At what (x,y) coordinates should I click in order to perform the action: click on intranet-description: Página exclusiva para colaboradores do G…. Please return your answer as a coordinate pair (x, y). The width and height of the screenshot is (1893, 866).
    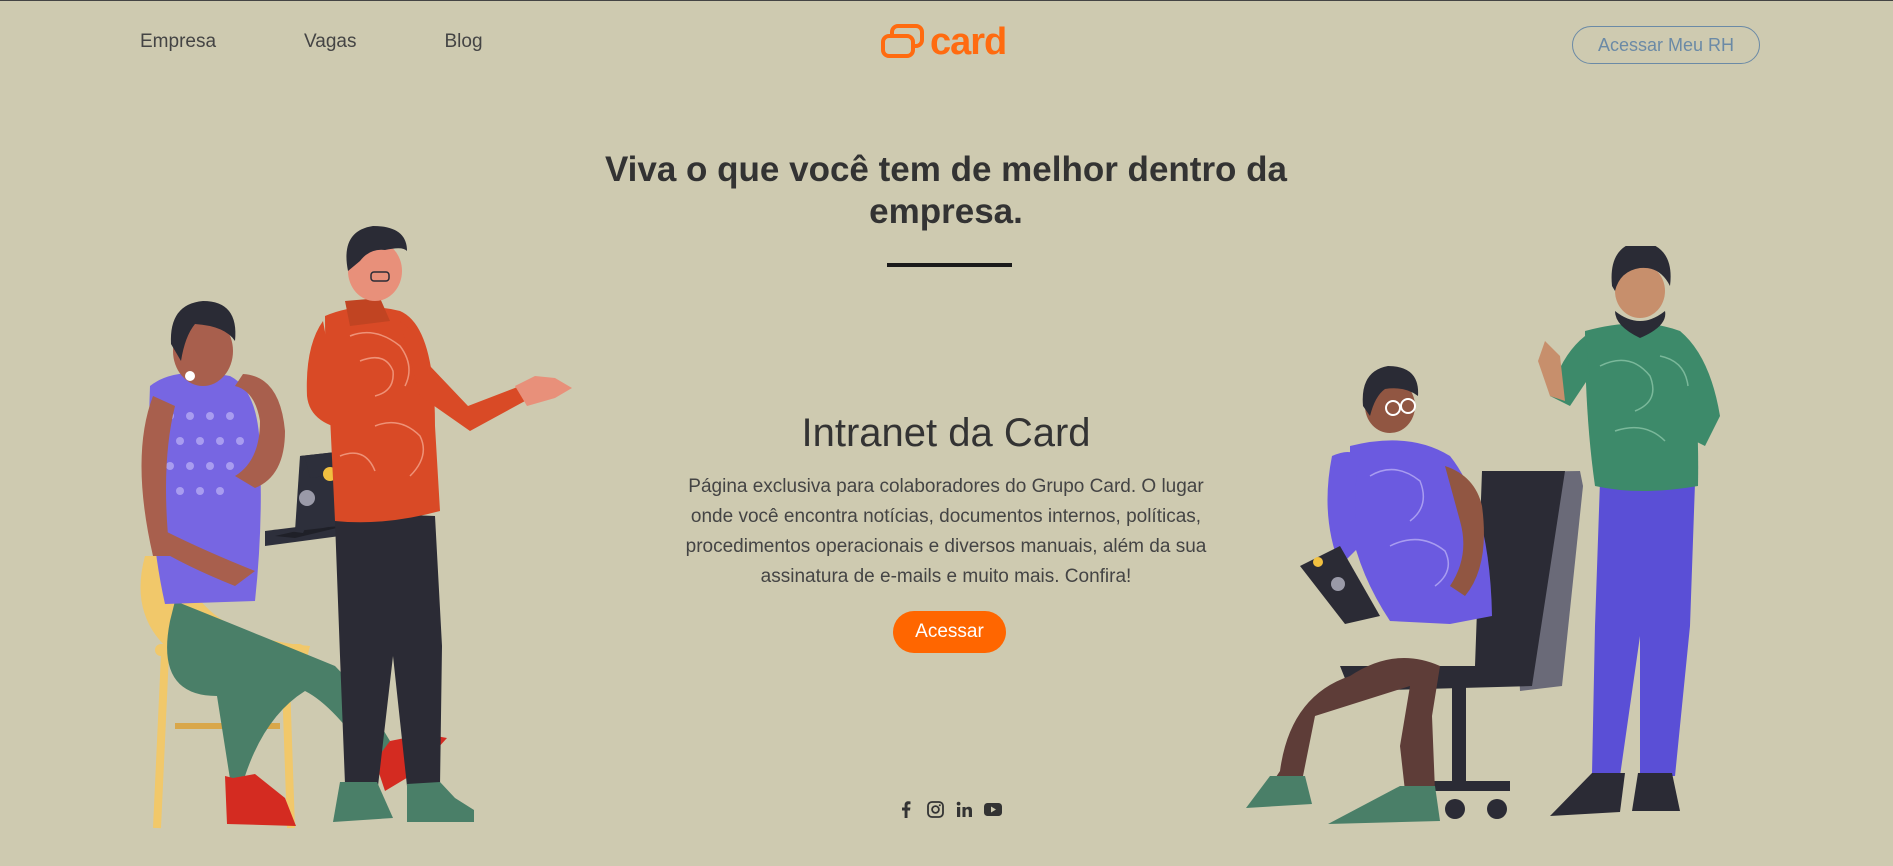
    Looking at the image, I should click on (946, 531).